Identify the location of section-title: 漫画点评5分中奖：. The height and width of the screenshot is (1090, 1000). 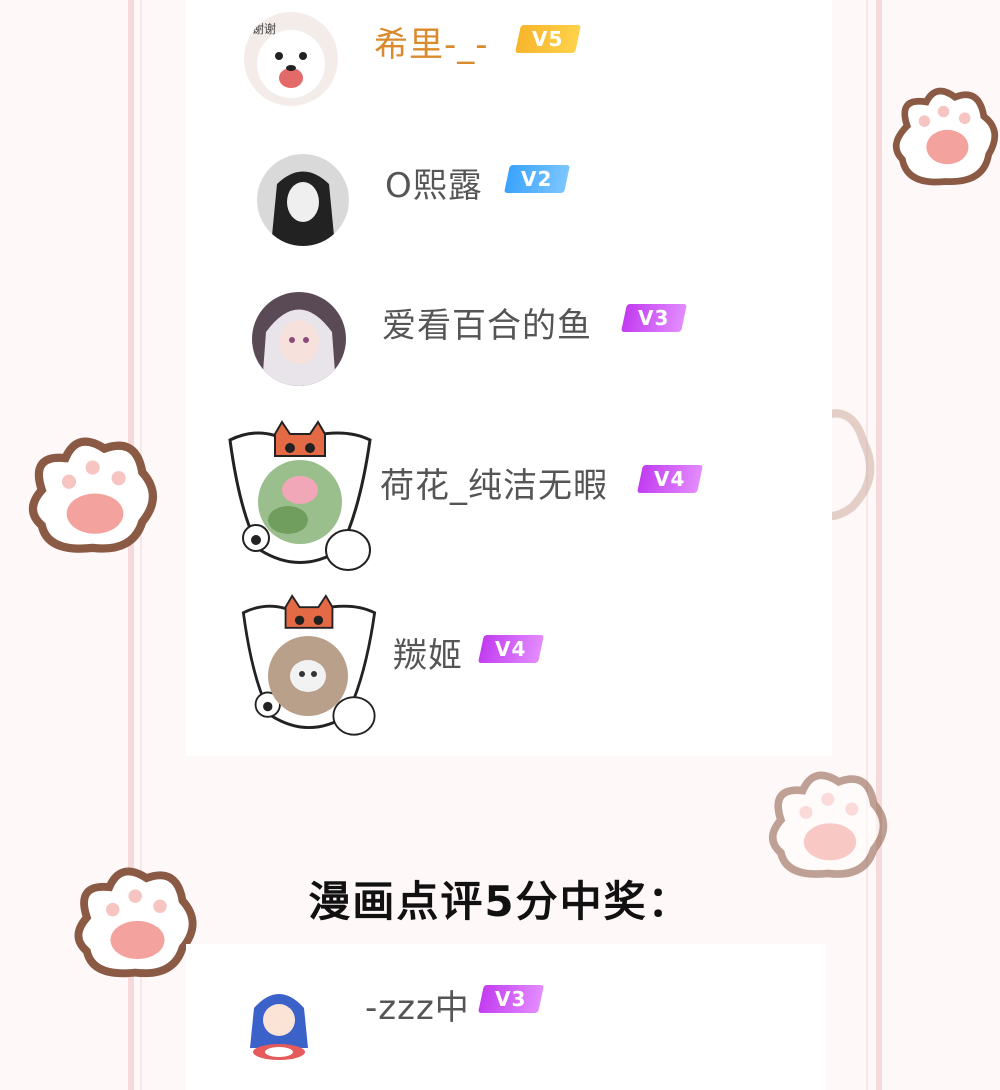
(500, 901).